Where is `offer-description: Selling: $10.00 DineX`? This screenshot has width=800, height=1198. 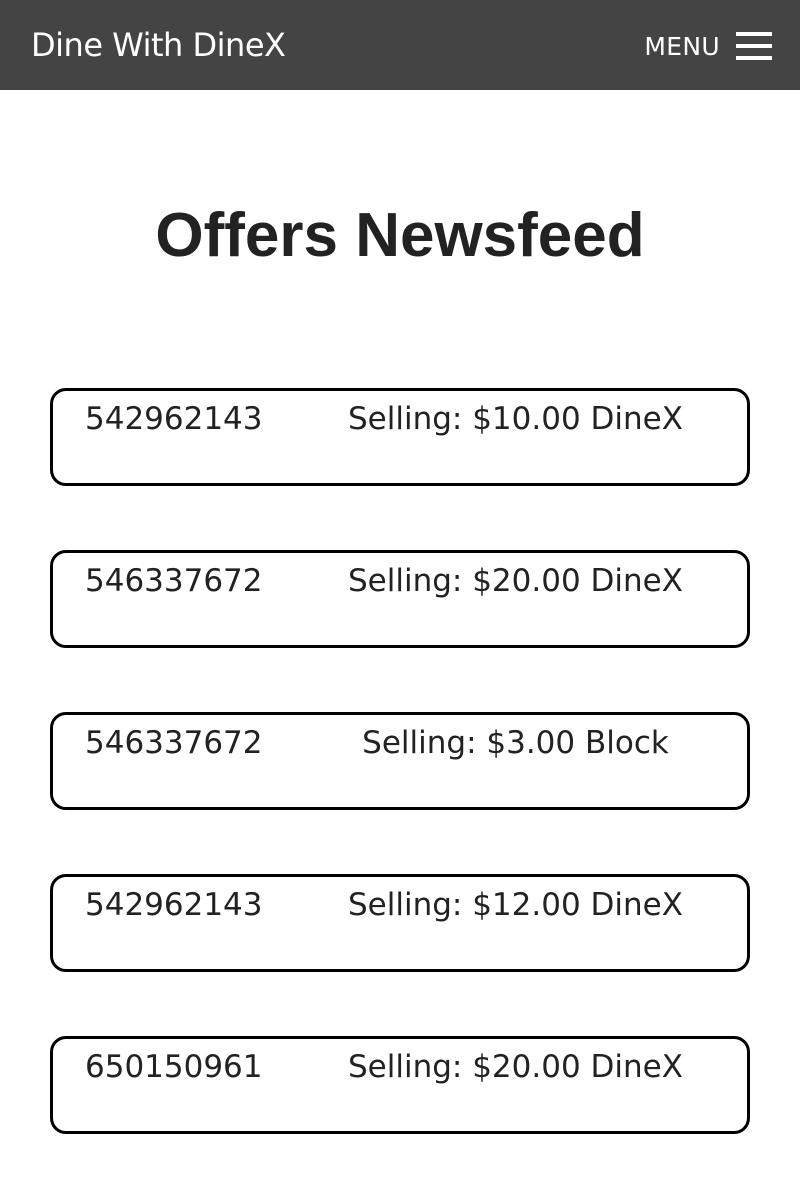 offer-description: Selling: $10.00 DineX is located at coordinates (515, 419).